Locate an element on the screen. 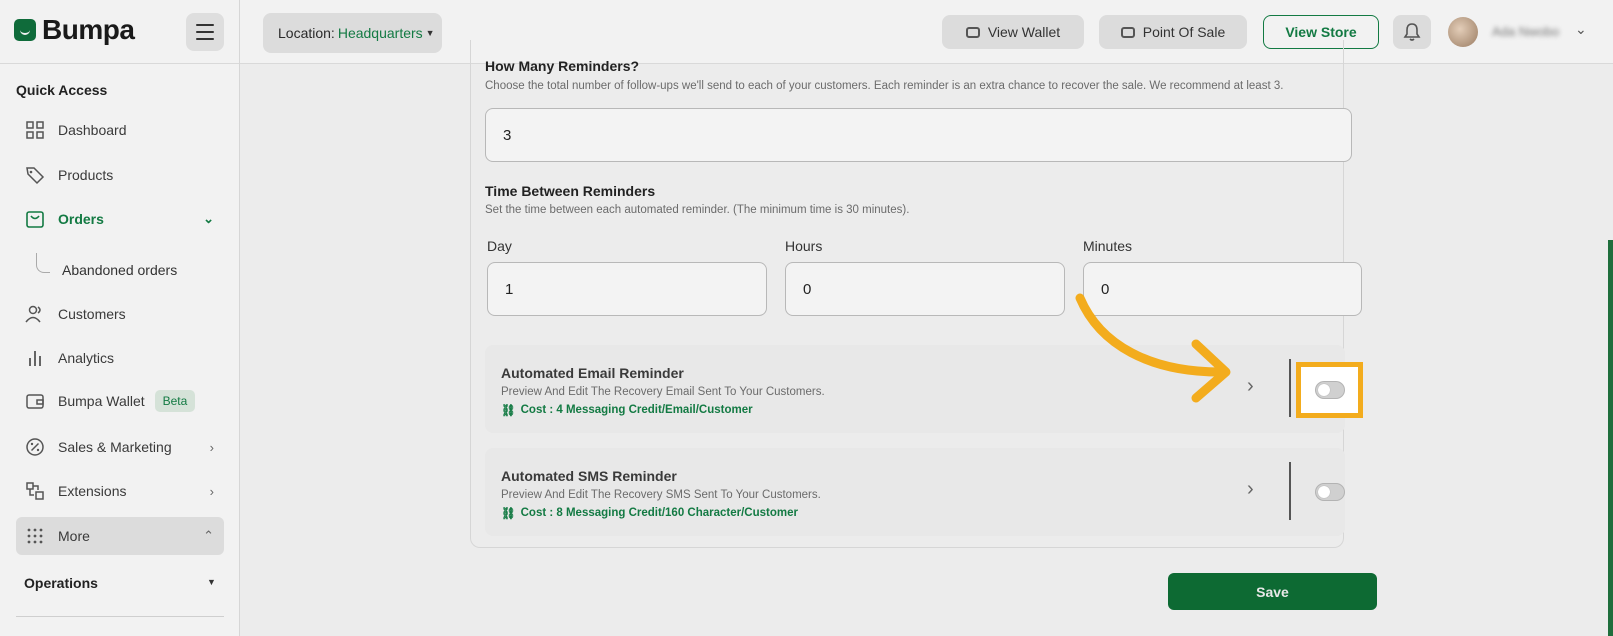 The height and width of the screenshot is (636, 1613). sidebar-item-label: Products is located at coordinates (86, 175).